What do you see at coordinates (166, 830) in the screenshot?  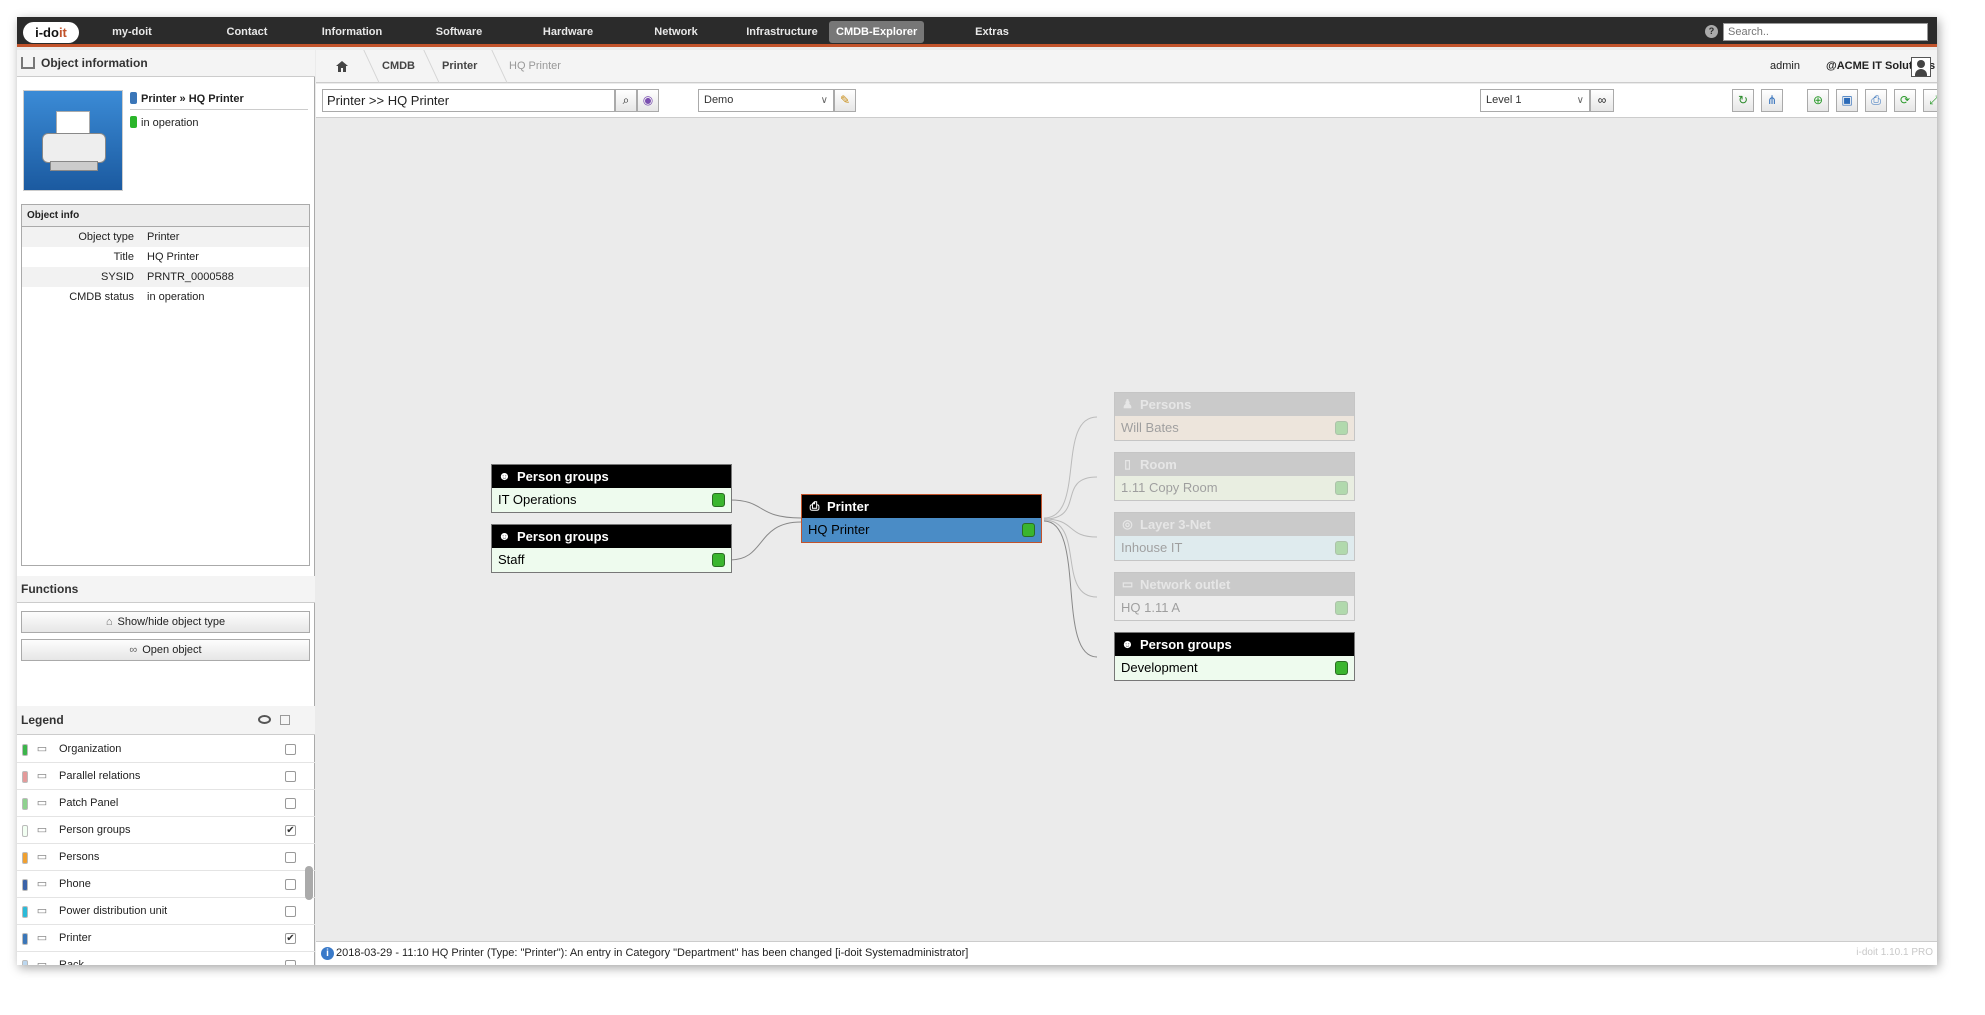 I see `legend-item: ▭ Person groups ✔` at bounding box center [166, 830].